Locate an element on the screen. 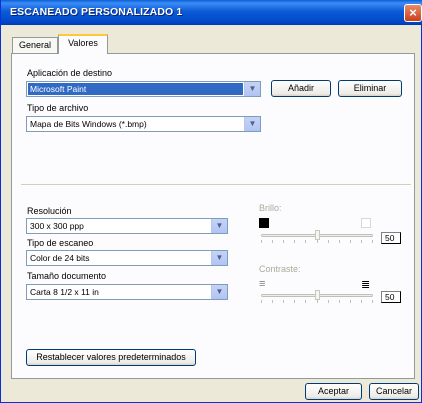 This screenshot has height=403, width=422. light-square-icon is located at coordinates (366, 223).